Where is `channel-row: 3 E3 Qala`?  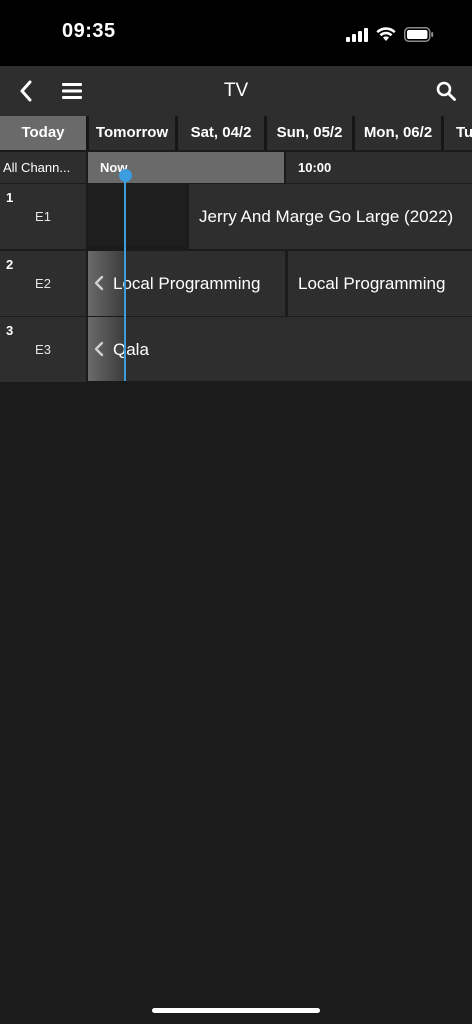
channel-row: 3 E3 Qala is located at coordinates (236, 349).